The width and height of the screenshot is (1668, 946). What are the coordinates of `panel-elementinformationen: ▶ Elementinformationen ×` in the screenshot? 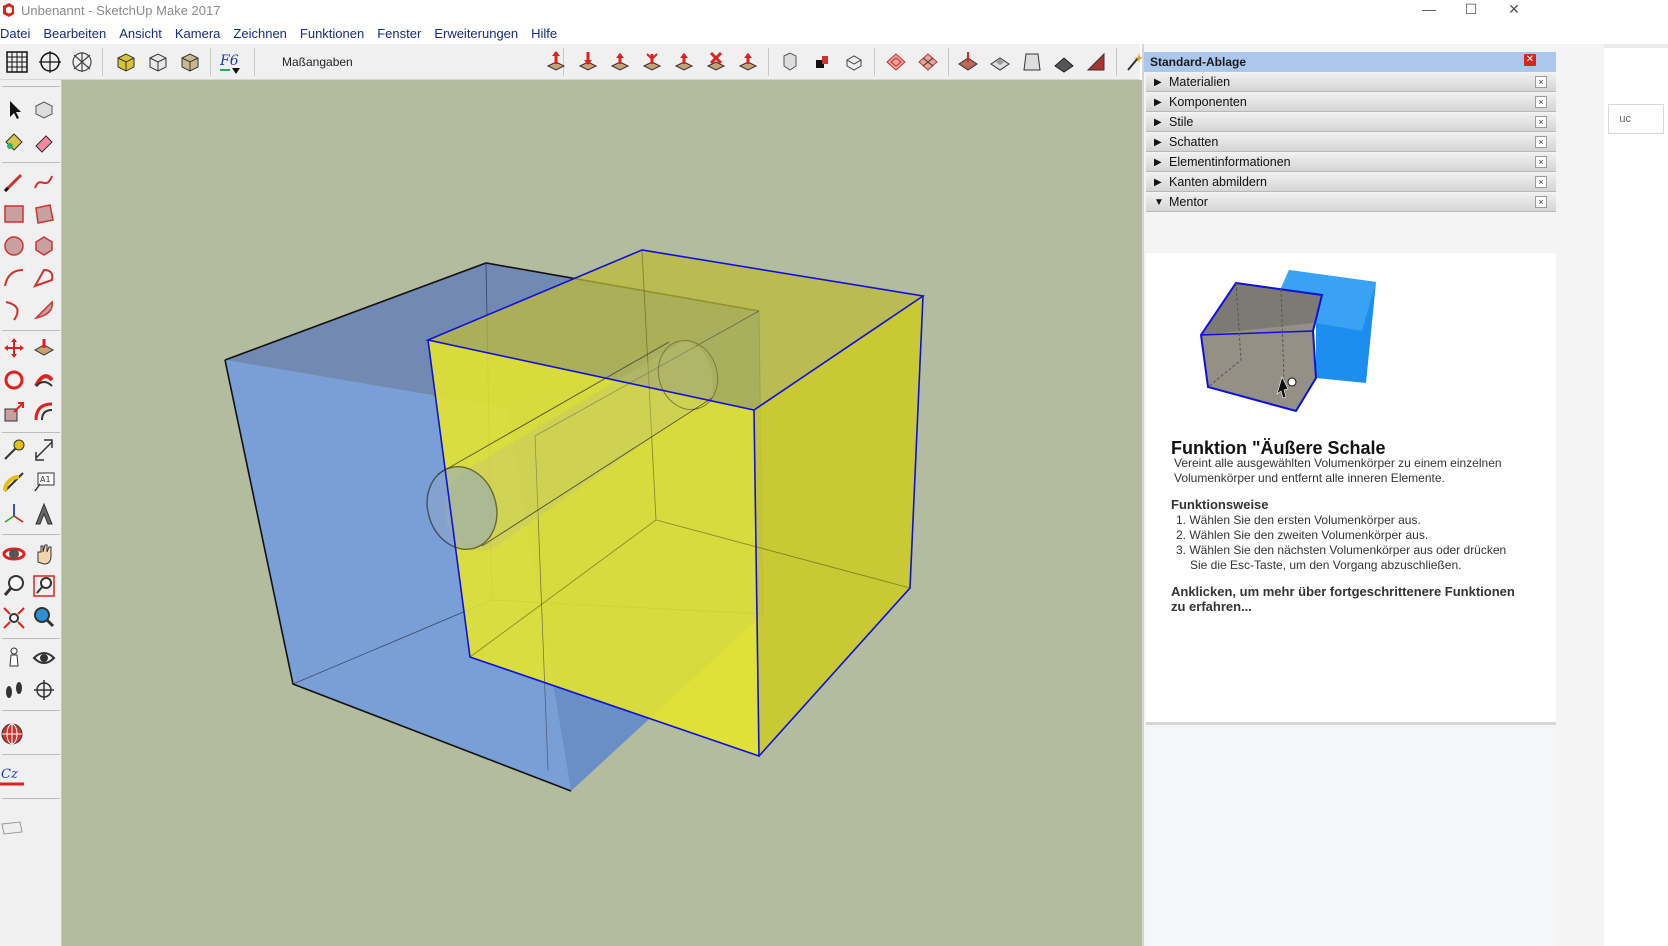 It's located at (1351, 162).